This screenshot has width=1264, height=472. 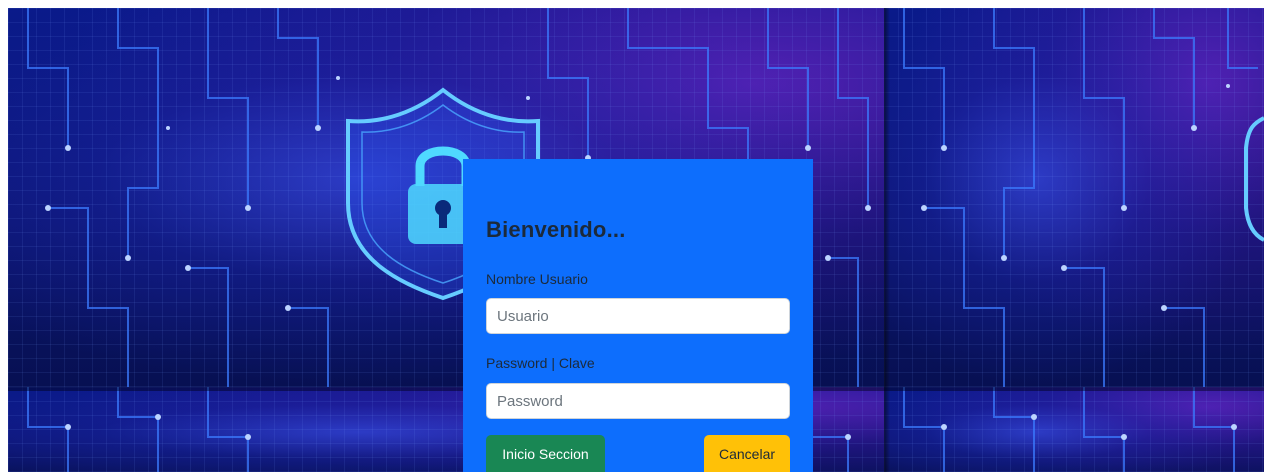 I want to click on login-button: Inicio Seccion, so click(x=545, y=453).